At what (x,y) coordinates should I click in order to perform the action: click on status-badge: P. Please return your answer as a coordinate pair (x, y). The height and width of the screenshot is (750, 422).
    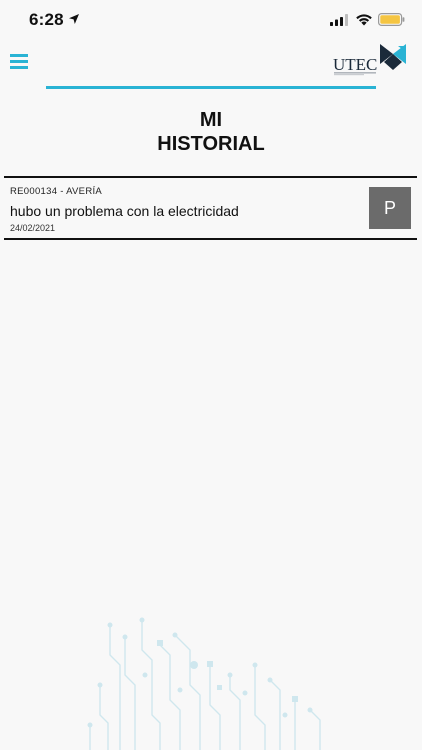
    Looking at the image, I should click on (390, 208).